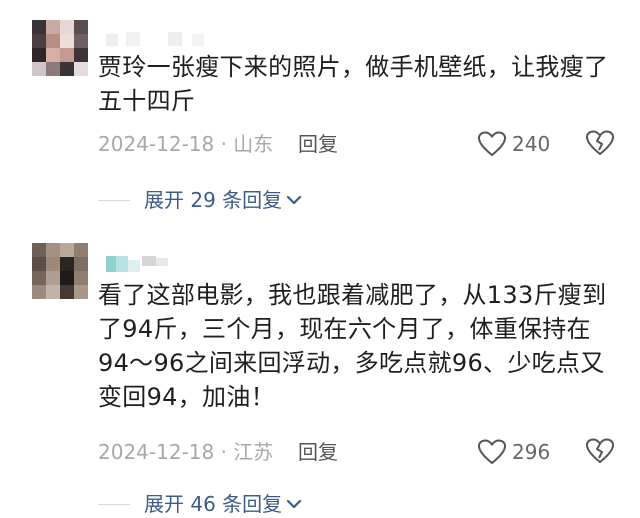 The height and width of the screenshot is (518, 640). Describe the element at coordinates (531, 144) in the screenshot. I see `like-count: 240` at that location.